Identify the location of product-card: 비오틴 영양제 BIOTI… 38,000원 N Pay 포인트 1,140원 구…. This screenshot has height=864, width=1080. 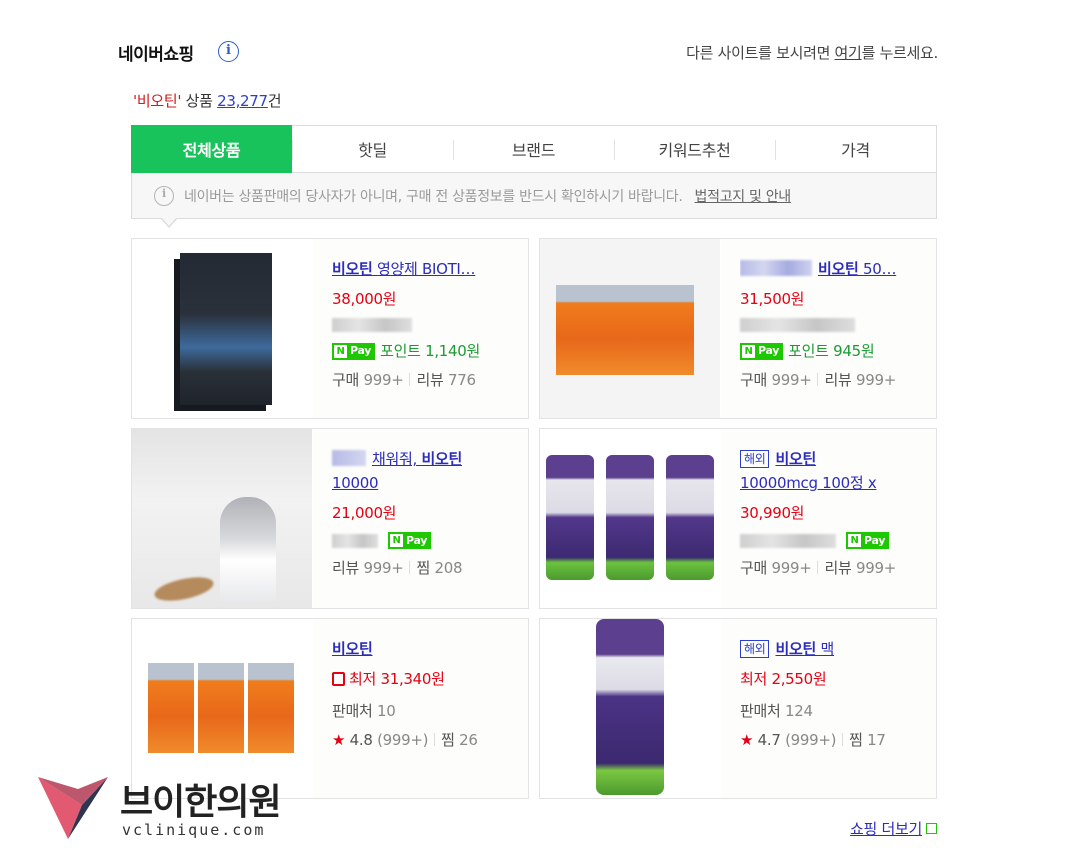
(330, 328).